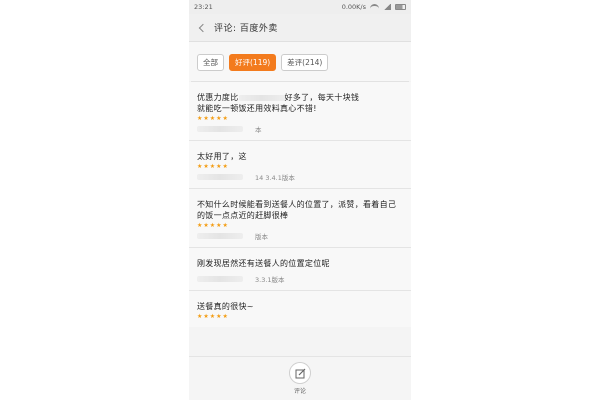  Describe the element at coordinates (297, 210) in the screenshot. I see `review-text: 不知什么时候能看到送餐人的位置了，派赞，看着自己的饭一点点近的赶脚很棒` at that location.